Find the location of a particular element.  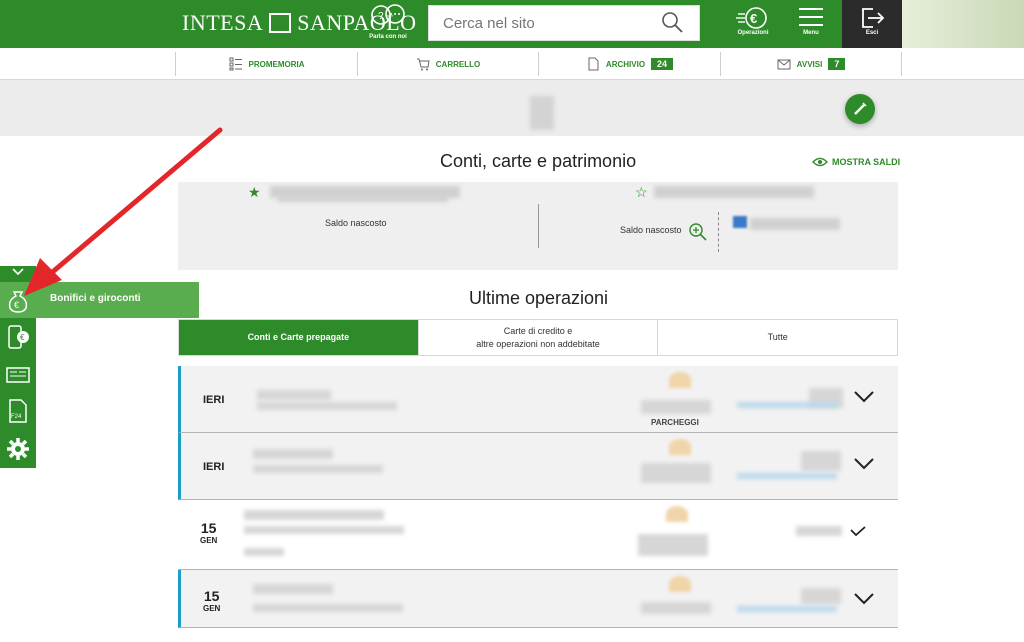

cart-icon is located at coordinates (423, 64).